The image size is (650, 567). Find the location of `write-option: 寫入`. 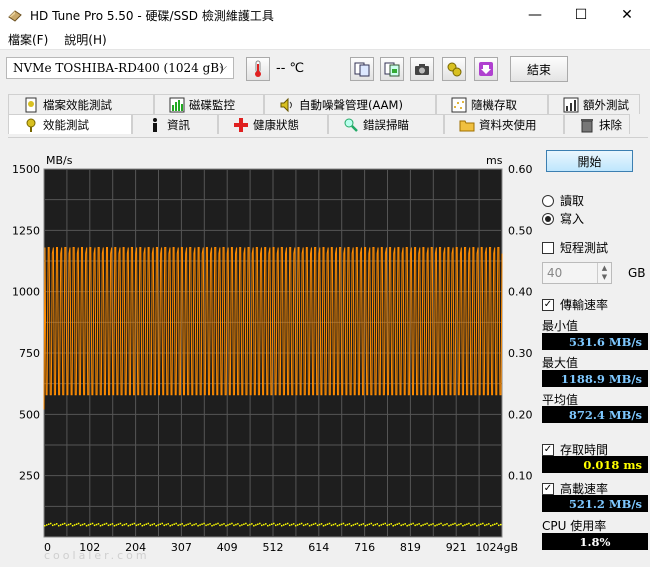

write-option: 寫入 is located at coordinates (563, 218).